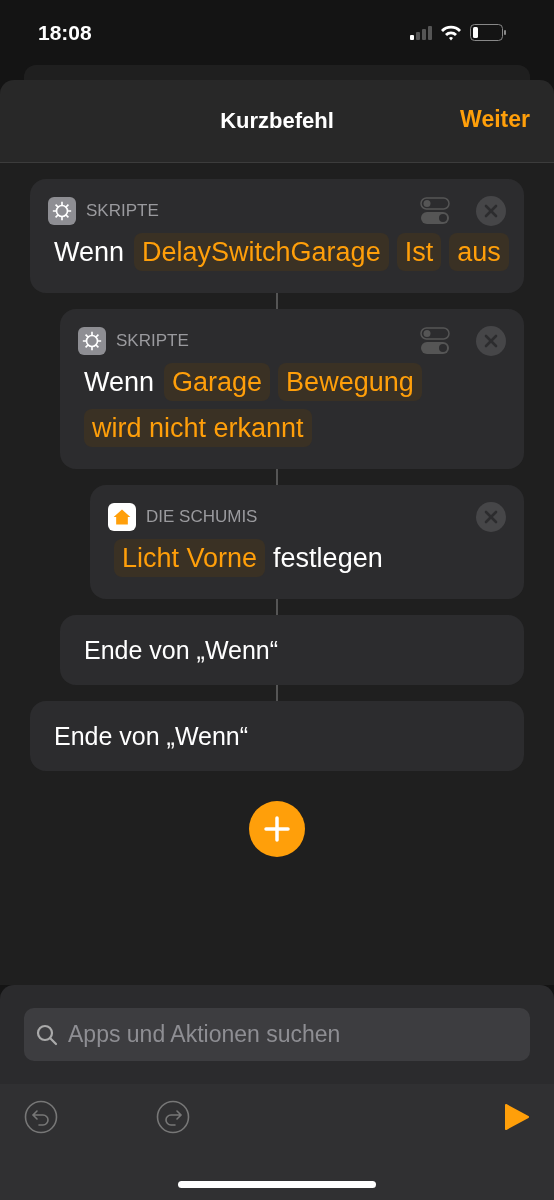 This screenshot has height=1200, width=554. I want to click on plus-icon, so click(277, 829).